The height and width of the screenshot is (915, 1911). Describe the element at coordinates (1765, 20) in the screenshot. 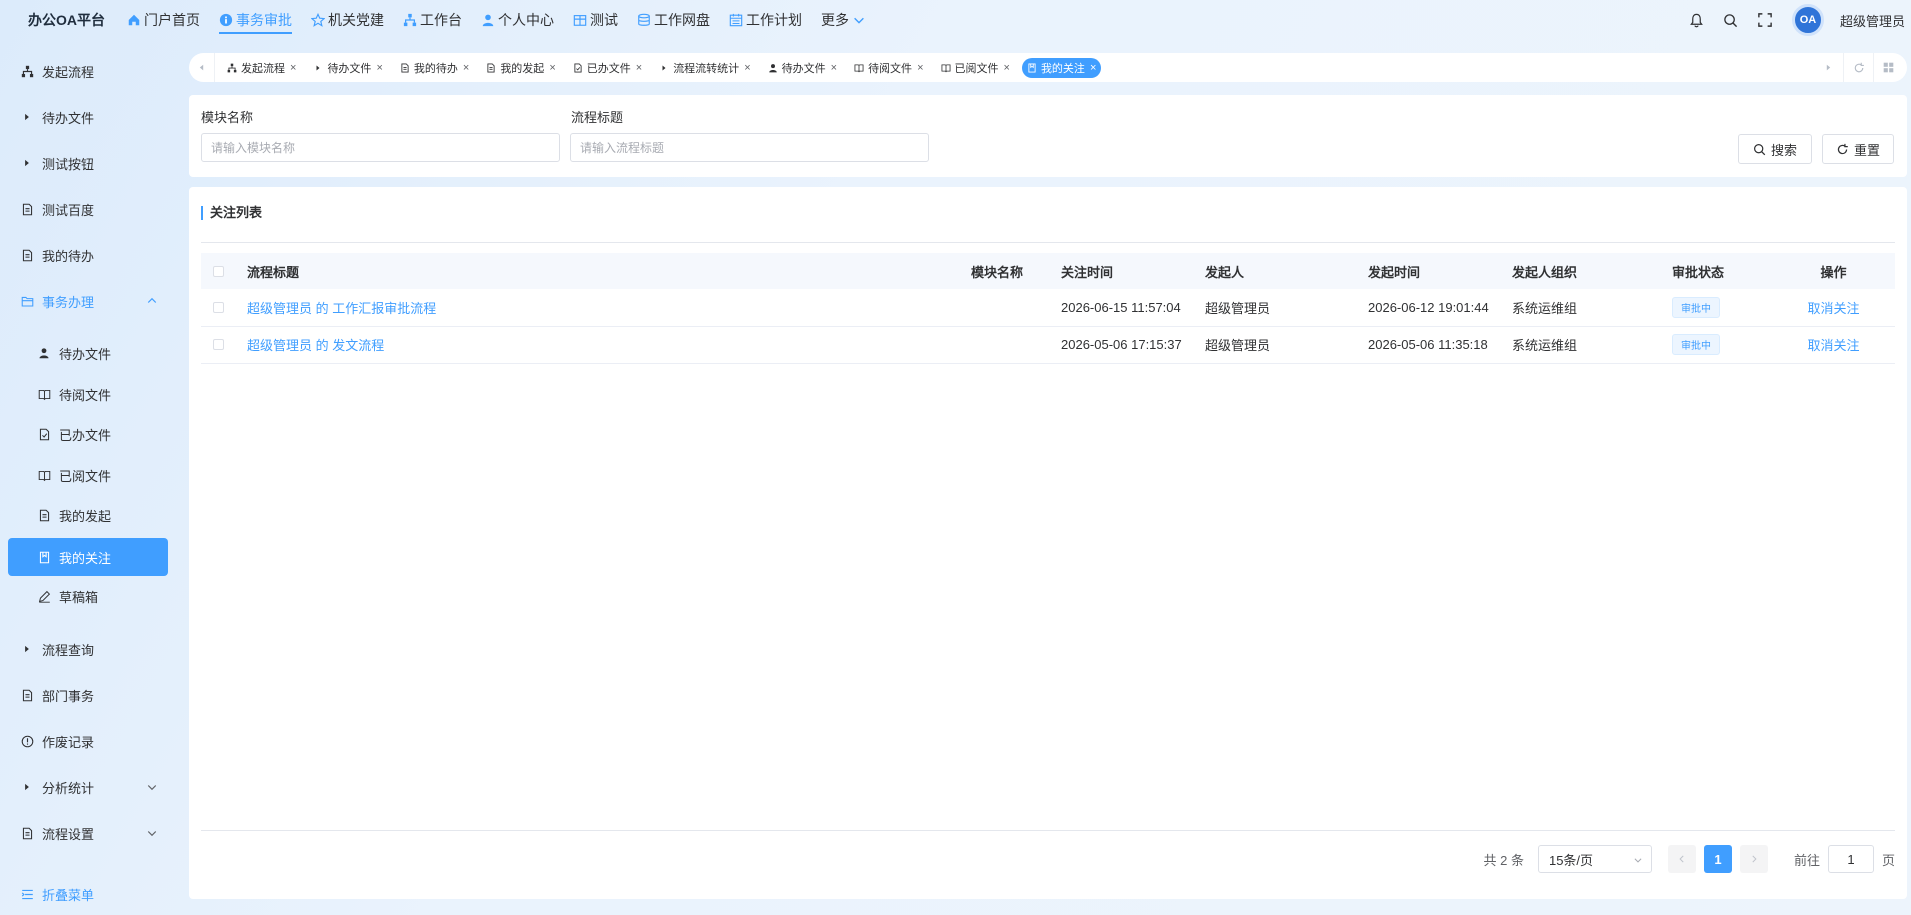

I see `fullscreen-icon` at that location.